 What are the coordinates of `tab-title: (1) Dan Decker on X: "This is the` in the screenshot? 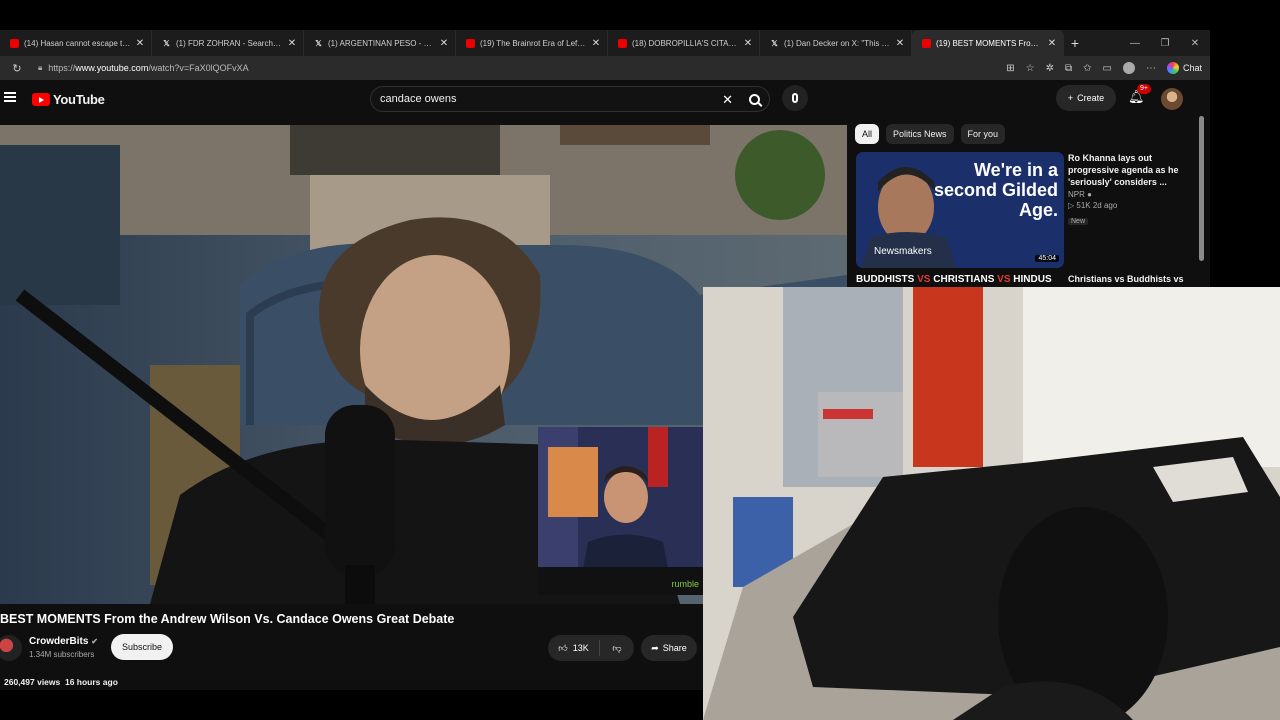 It's located at (837, 43).